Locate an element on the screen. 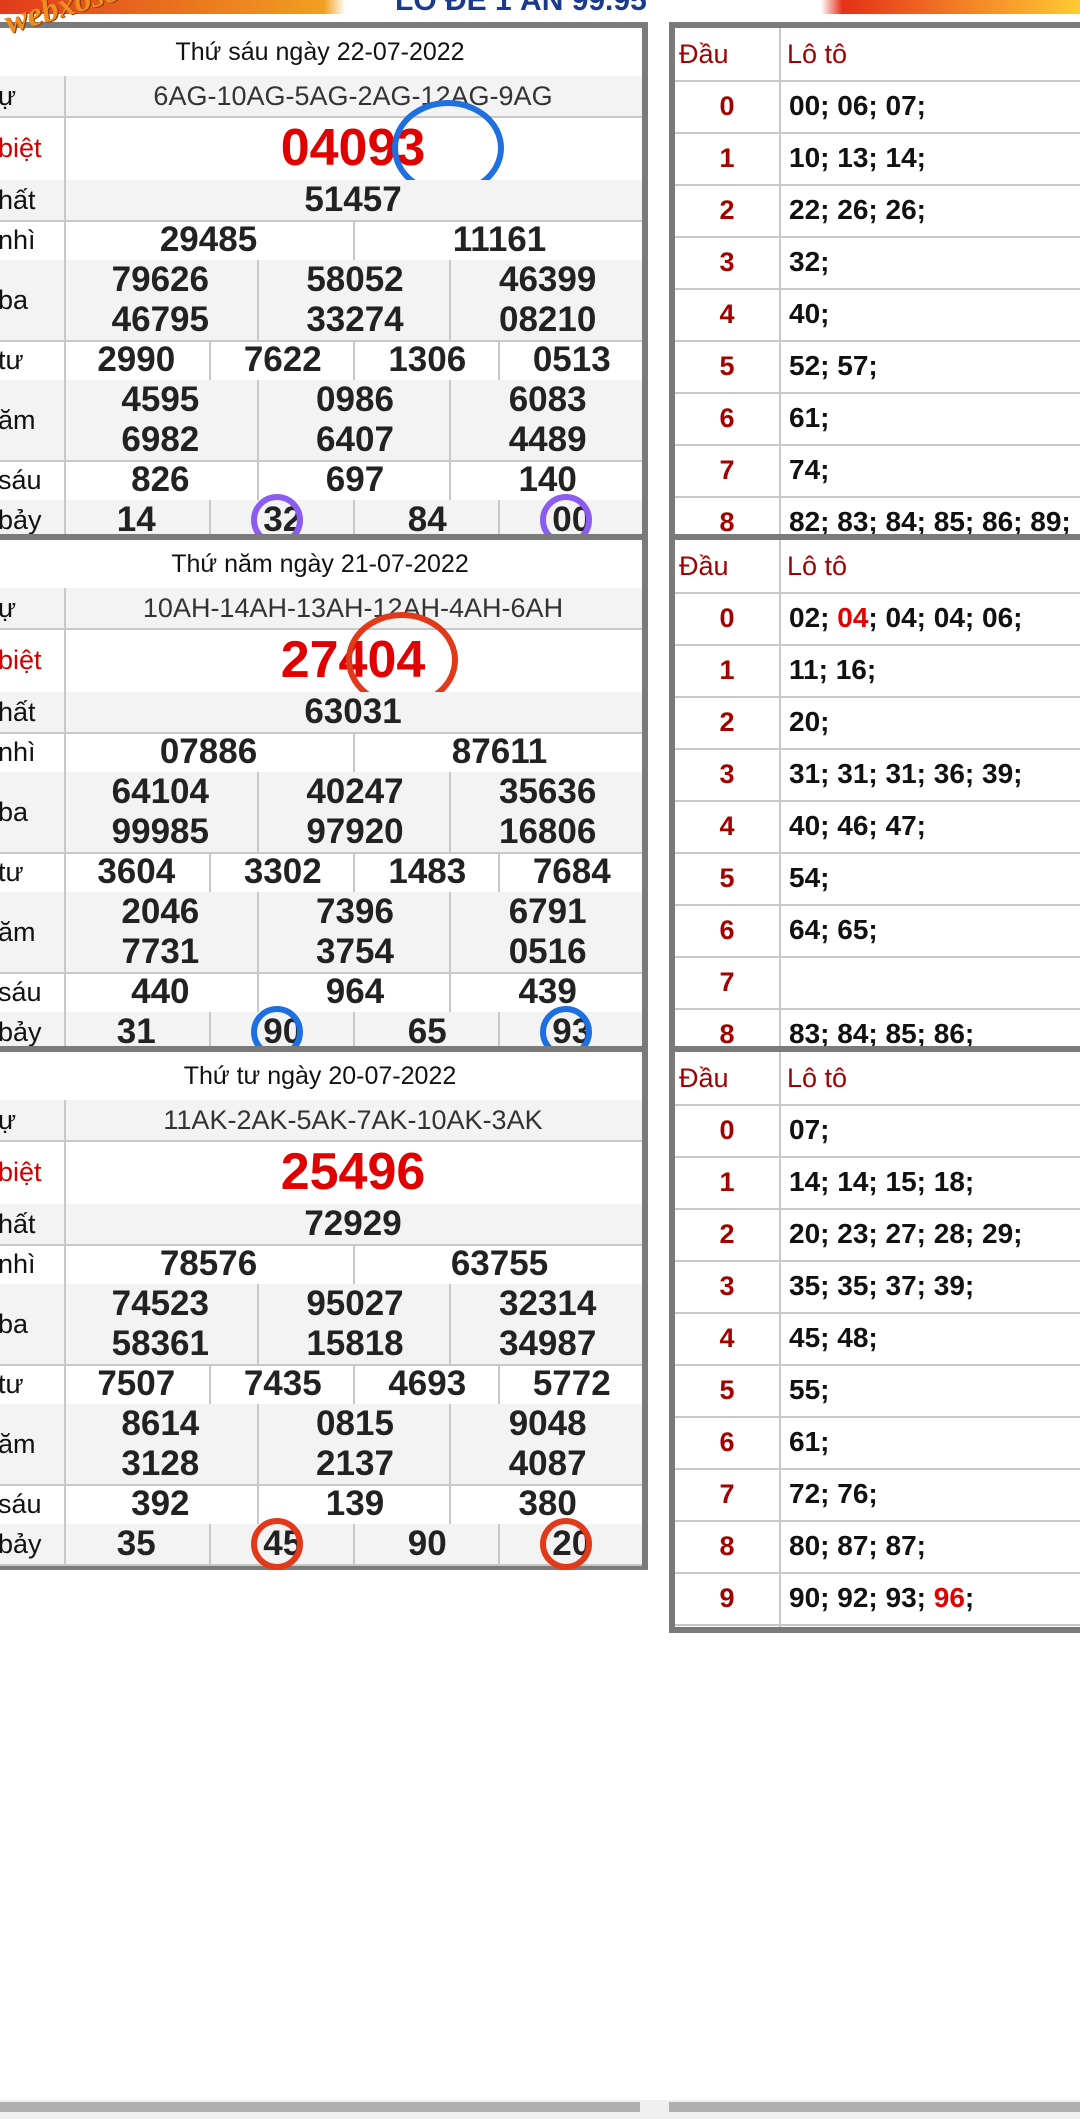  prize-values-seventh: 35 45 90 20 is located at coordinates (353, 1544).